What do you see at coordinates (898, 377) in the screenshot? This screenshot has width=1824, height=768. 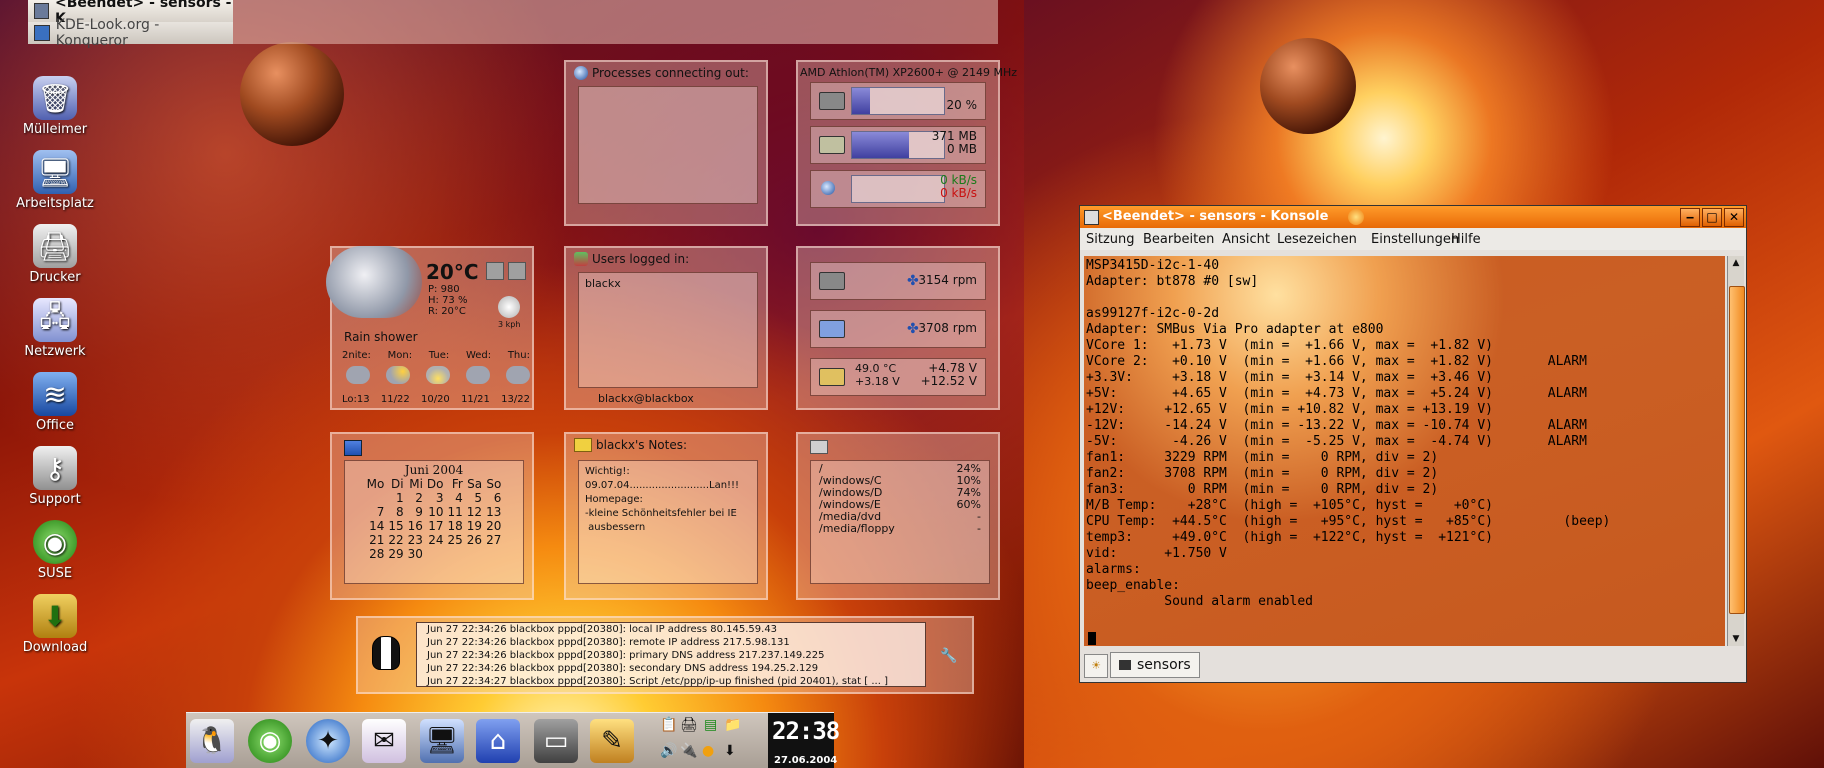 I see `voltage-row: 49.0 °C +3.18 V +4.78 V +12.52 V` at bounding box center [898, 377].